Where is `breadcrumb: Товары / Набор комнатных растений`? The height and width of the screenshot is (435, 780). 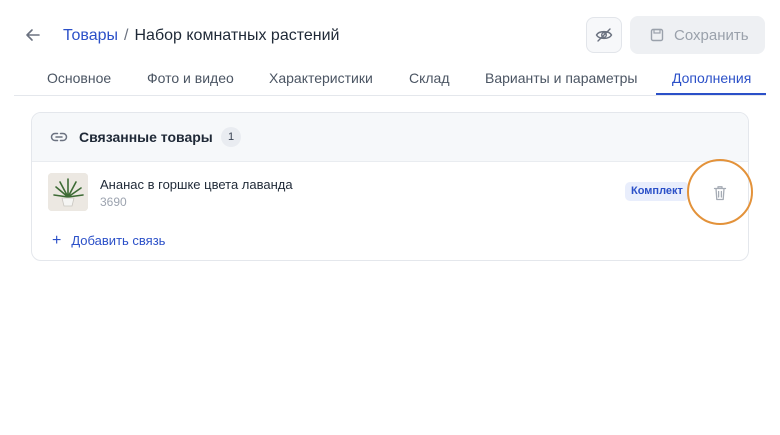 breadcrumb: Товары / Набор комнатных растений is located at coordinates (201, 36).